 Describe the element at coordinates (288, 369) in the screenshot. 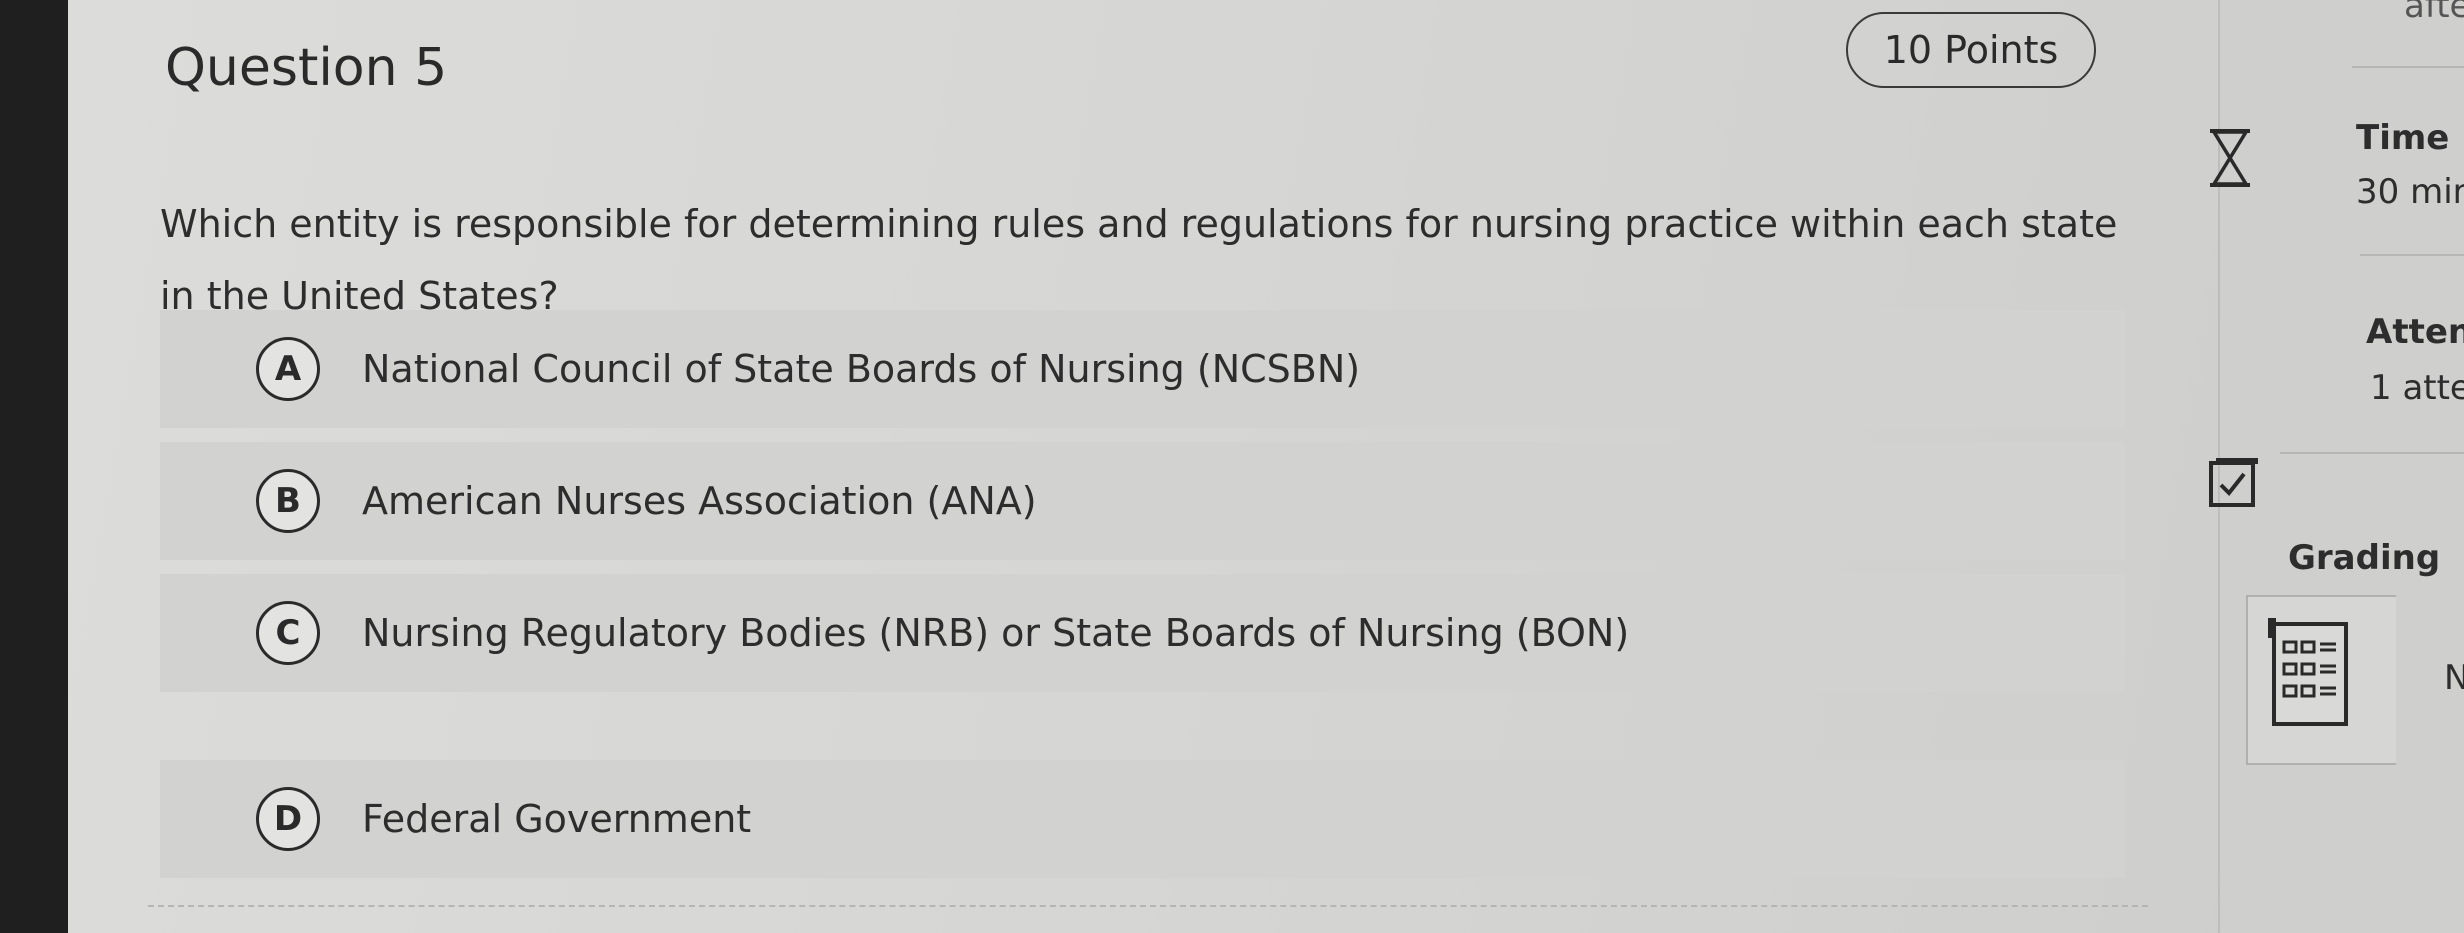

I see `option-a-letter: A` at that location.